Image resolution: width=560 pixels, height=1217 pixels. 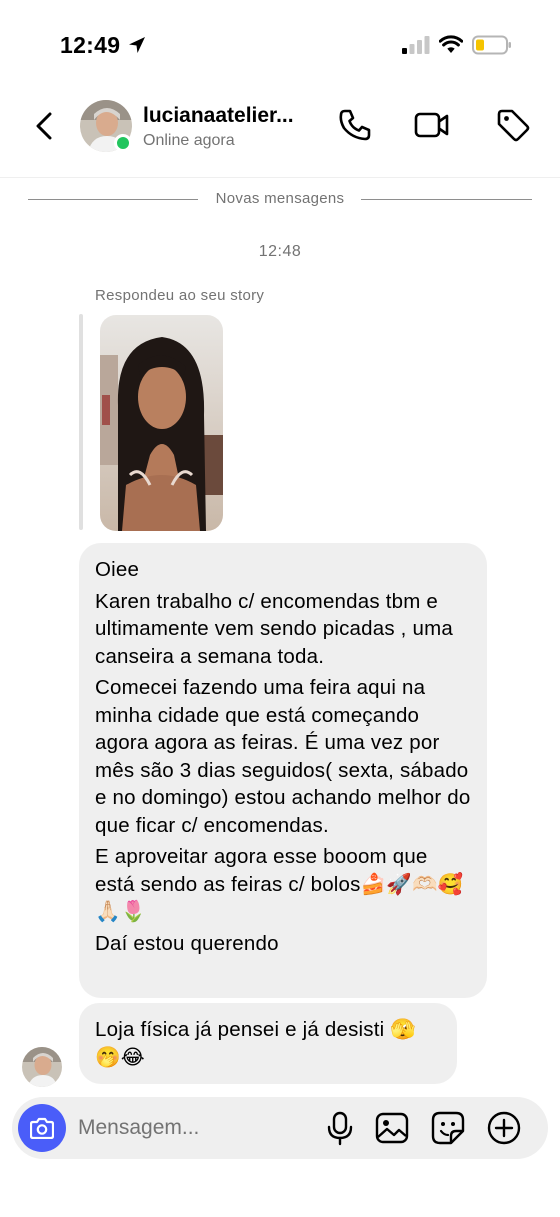 What do you see at coordinates (187, 943) in the screenshot?
I see `message-paragraph: Daí estou querendo` at bounding box center [187, 943].